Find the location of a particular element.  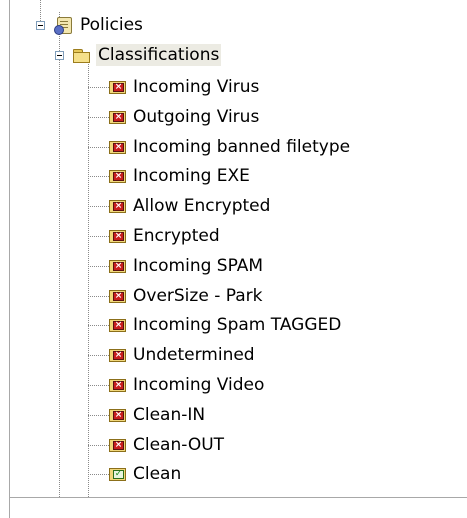

tree-guide-classifications is located at coordinates (88, 278).